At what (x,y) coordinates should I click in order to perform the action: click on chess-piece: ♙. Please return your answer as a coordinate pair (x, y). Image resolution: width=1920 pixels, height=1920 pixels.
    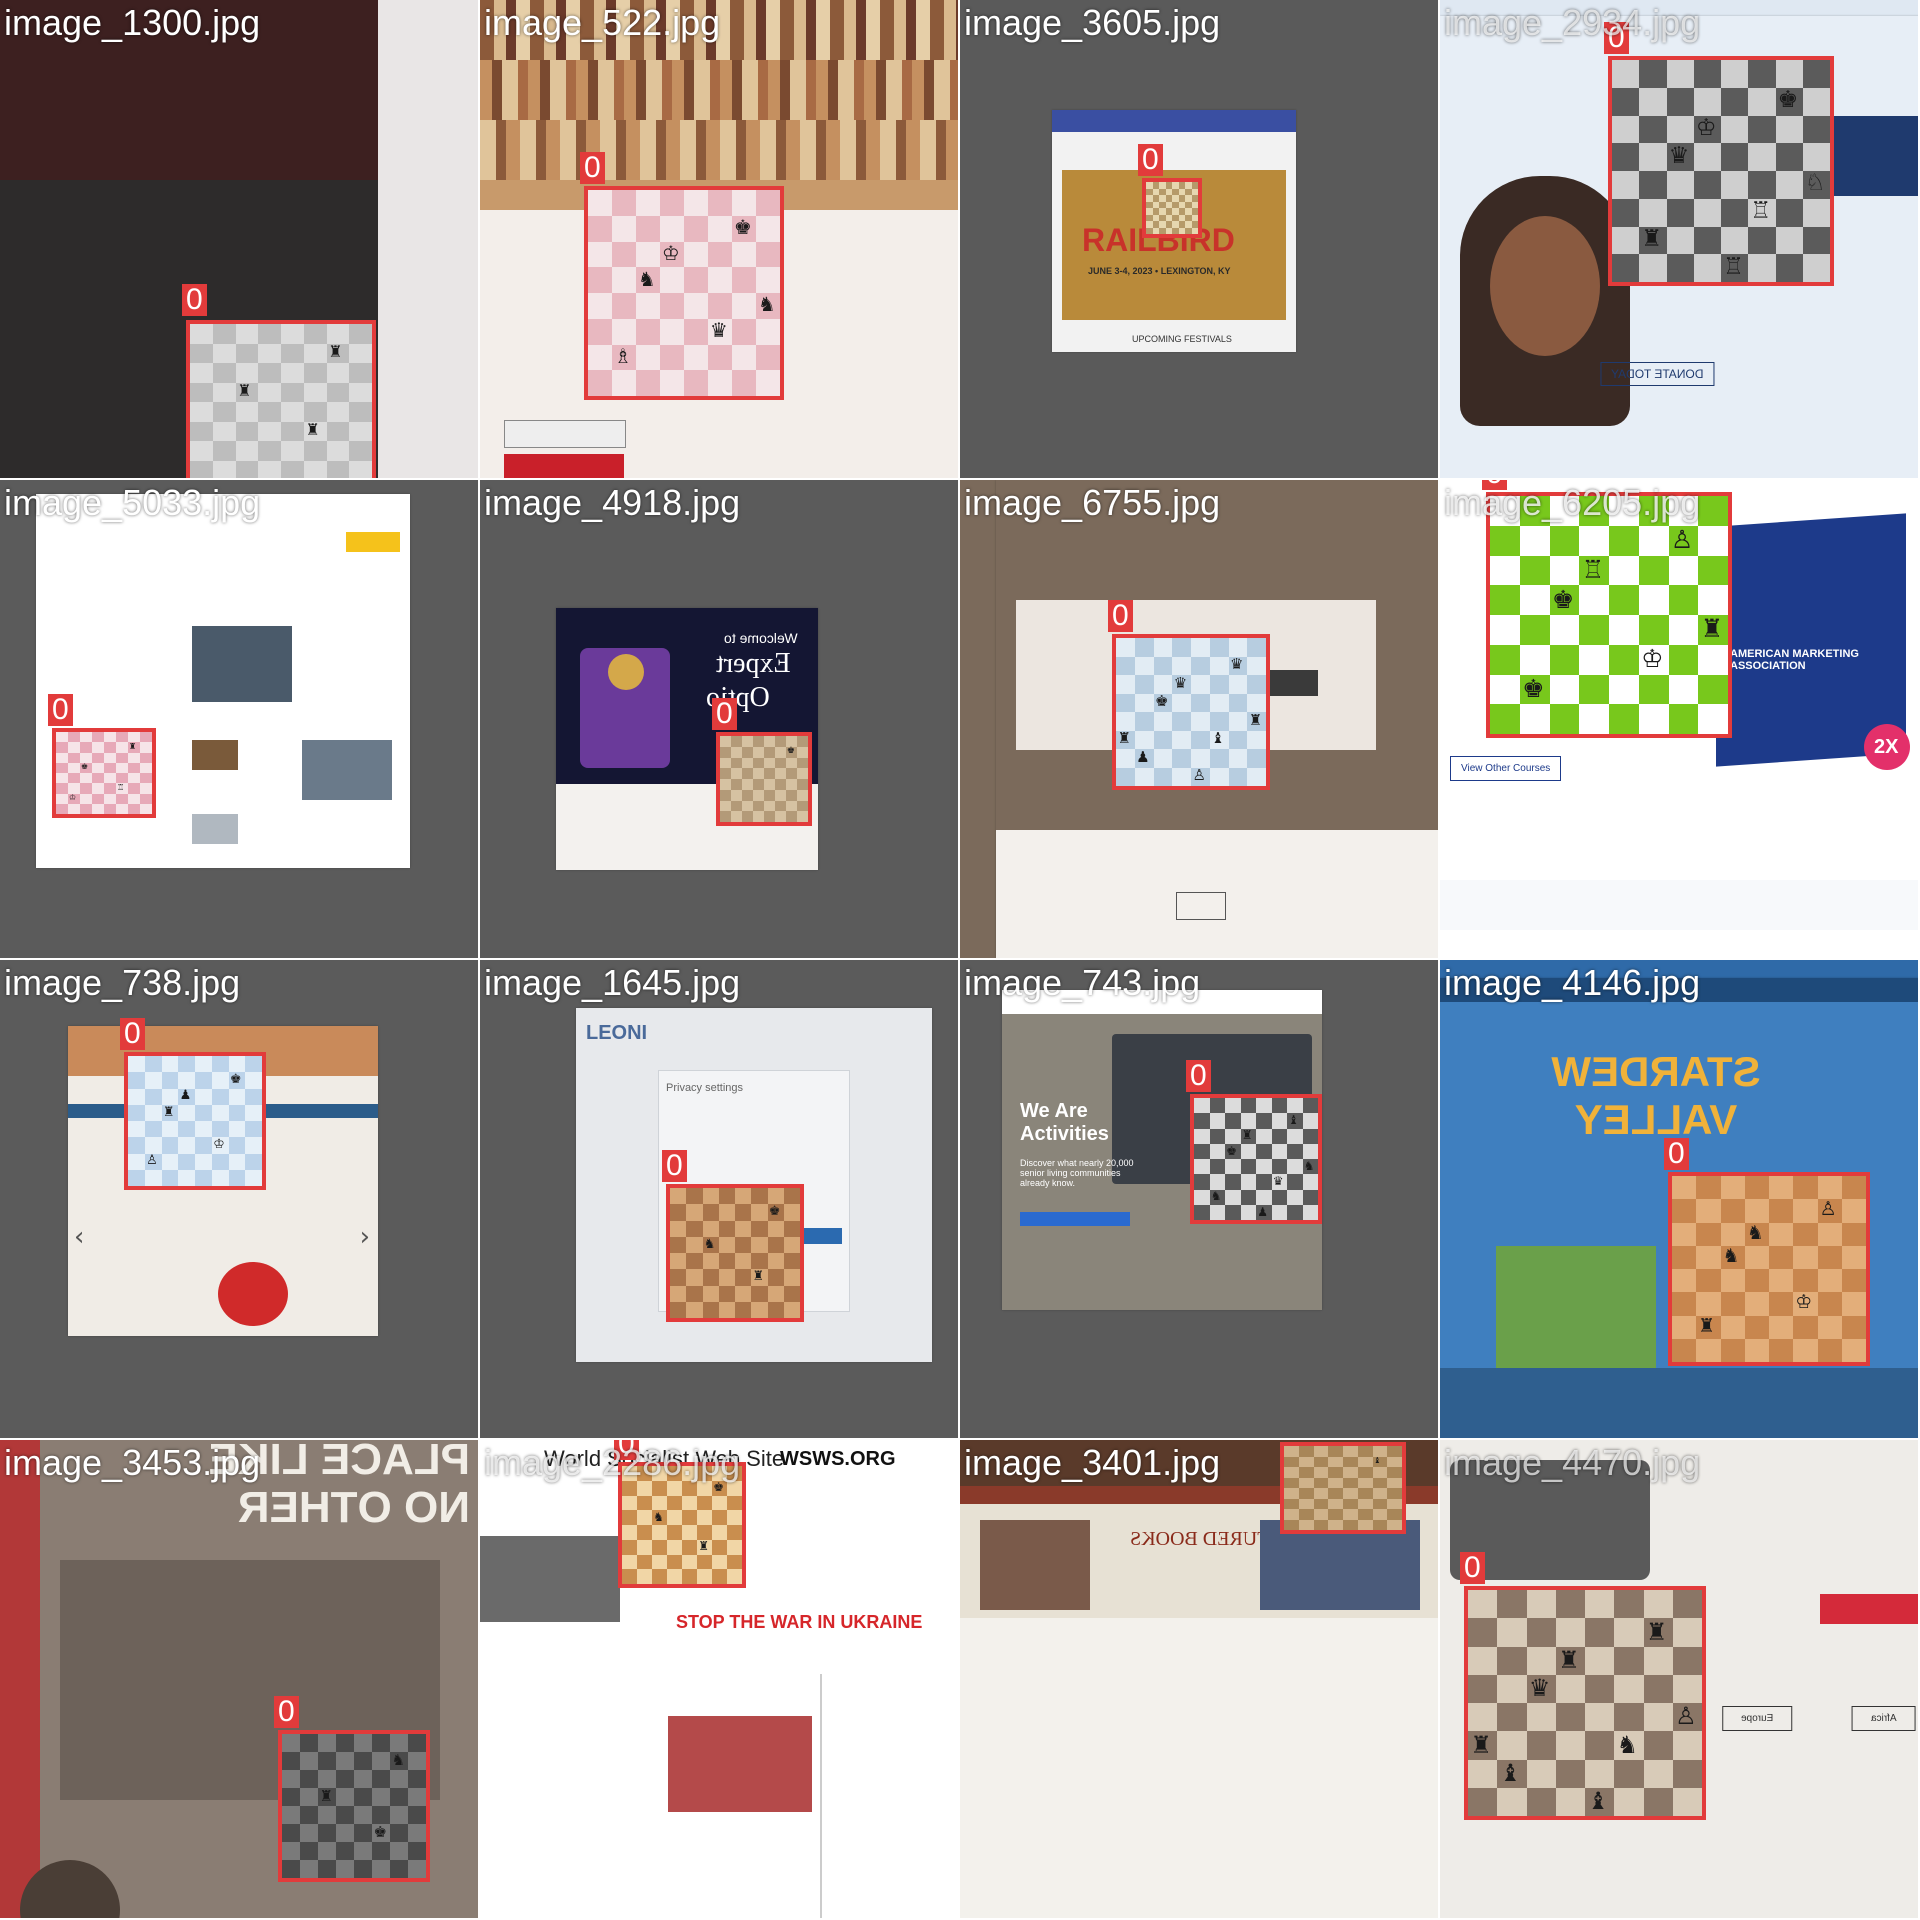
    Looking at the image, I should click on (1199, 775).